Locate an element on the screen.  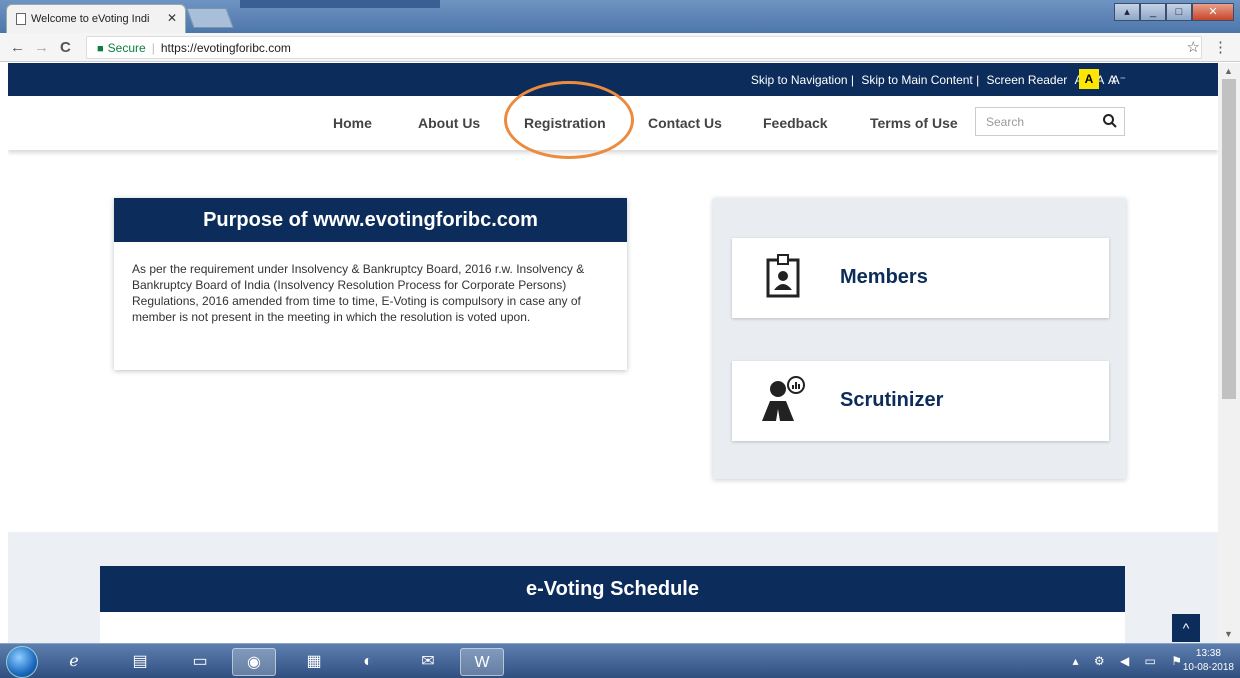
minimize-icon: _ is located at coordinates (1153, 12).